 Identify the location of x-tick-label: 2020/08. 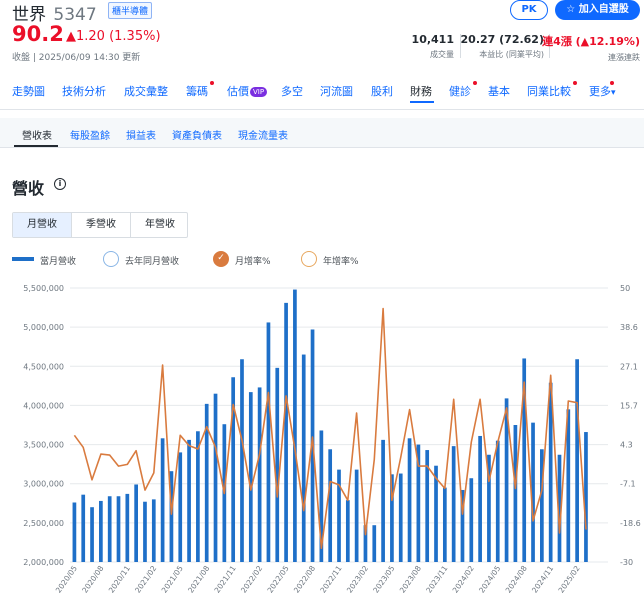
(92, 578).